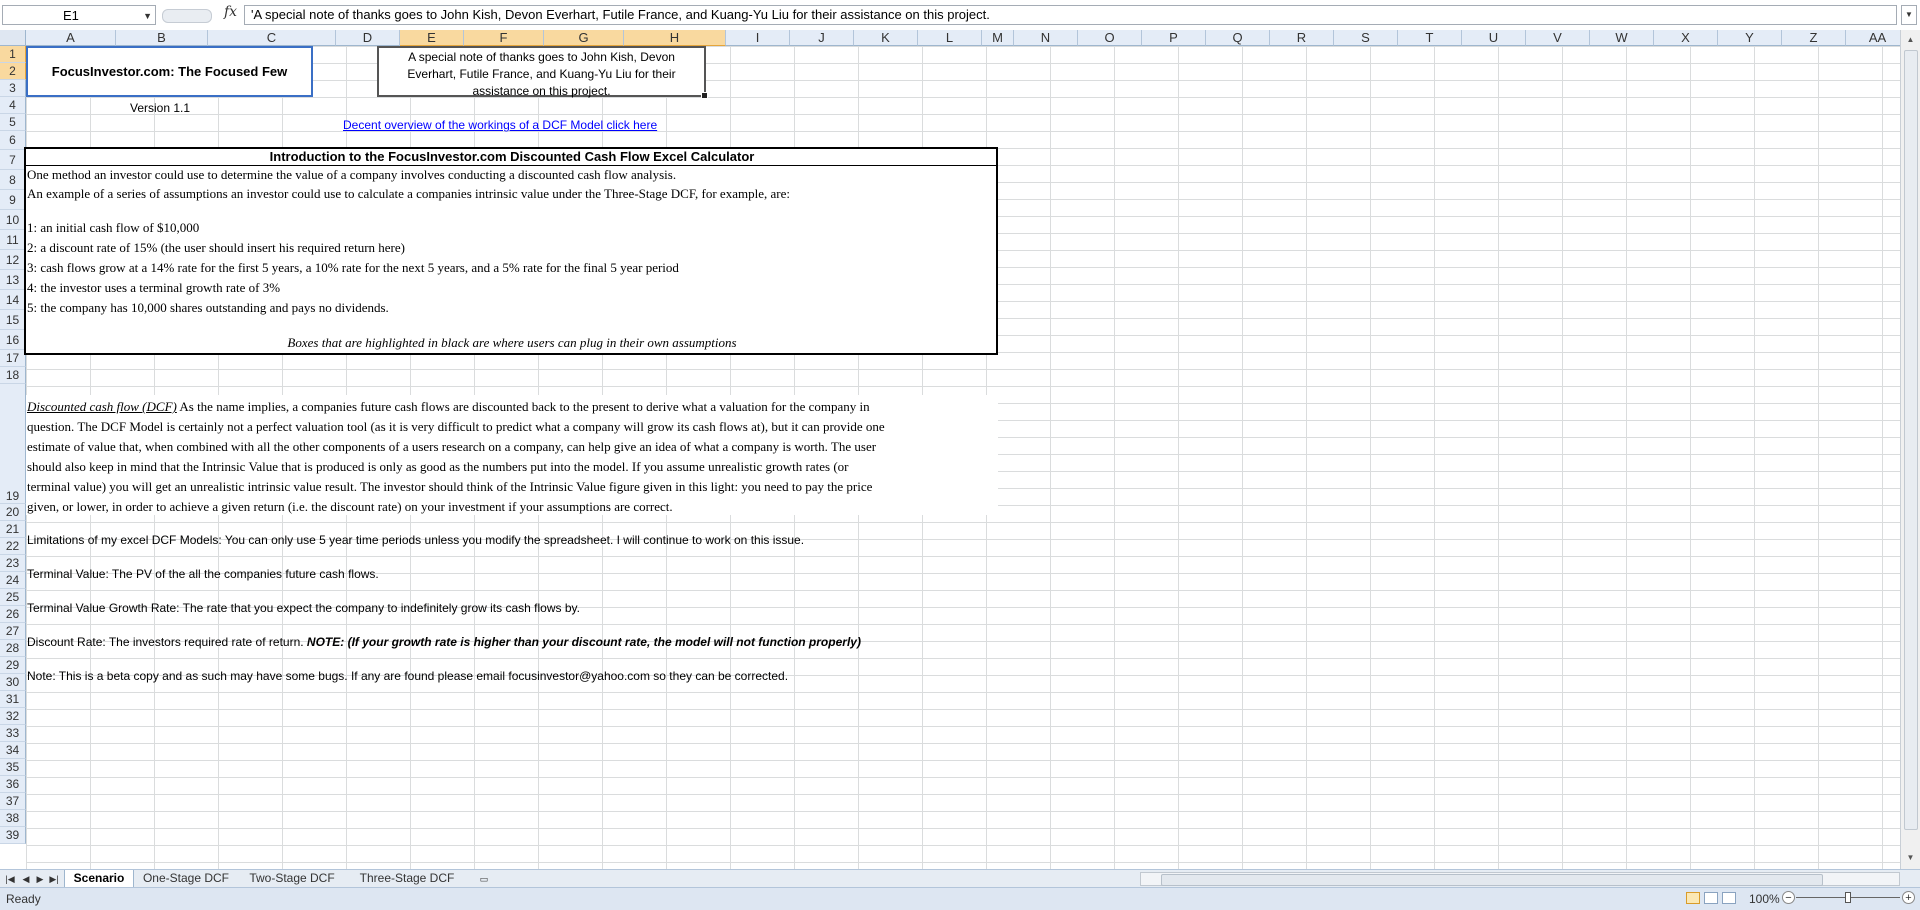 This screenshot has width=1920, height=910. I want to click on next-sheet-icon: ▶, so click(40, 879).